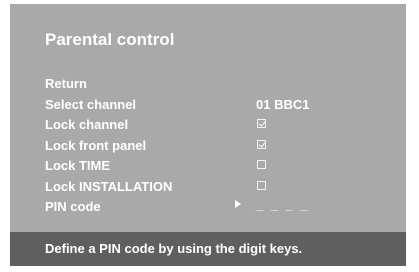 The height and width of the screenshot is (272, 419). I want to click on page-title: Parental control, so click(110, 39).